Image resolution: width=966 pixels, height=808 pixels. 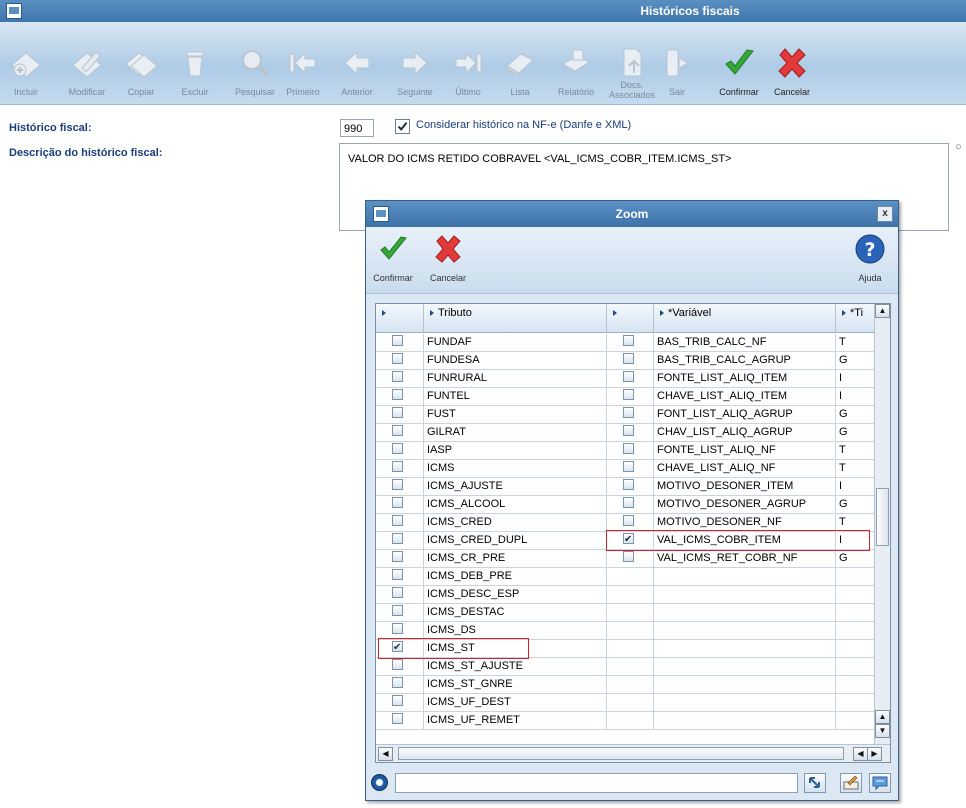 I want to click on vertical-scrollbar: ▲ ▲ ▼, so click(x=882, y=524).